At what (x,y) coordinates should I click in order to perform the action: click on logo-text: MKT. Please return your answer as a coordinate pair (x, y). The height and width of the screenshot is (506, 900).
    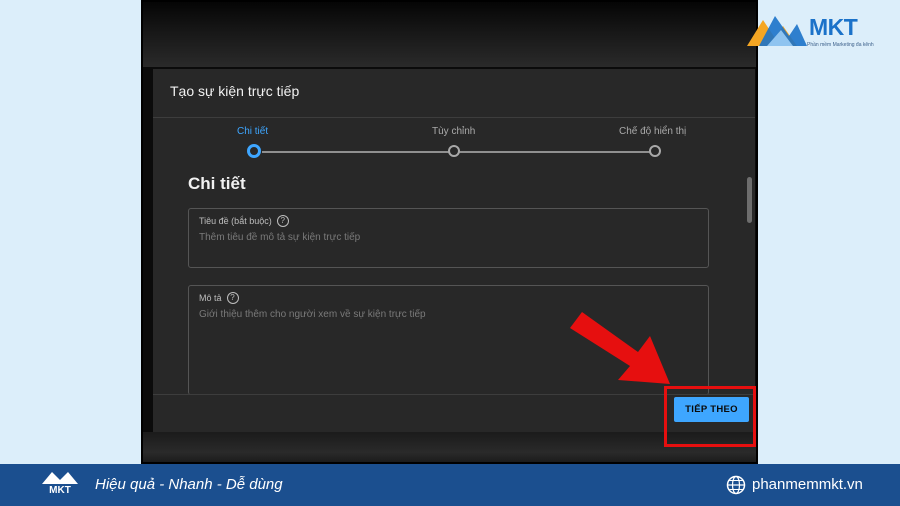
    Looking at the image, I should click on (833, 27).